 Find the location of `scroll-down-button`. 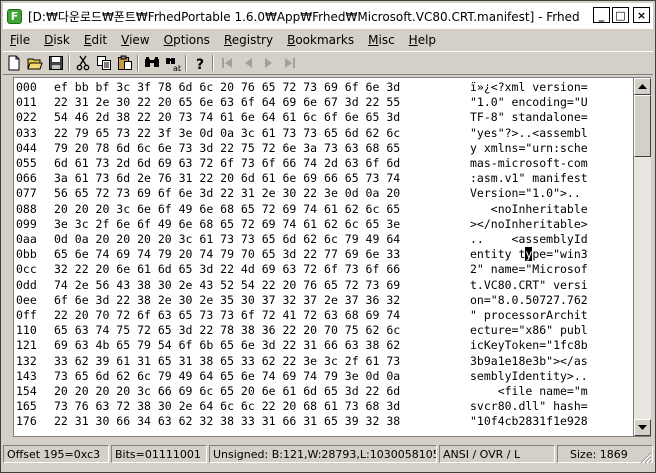

scroll-down-button is located at coordinates (642, 427).